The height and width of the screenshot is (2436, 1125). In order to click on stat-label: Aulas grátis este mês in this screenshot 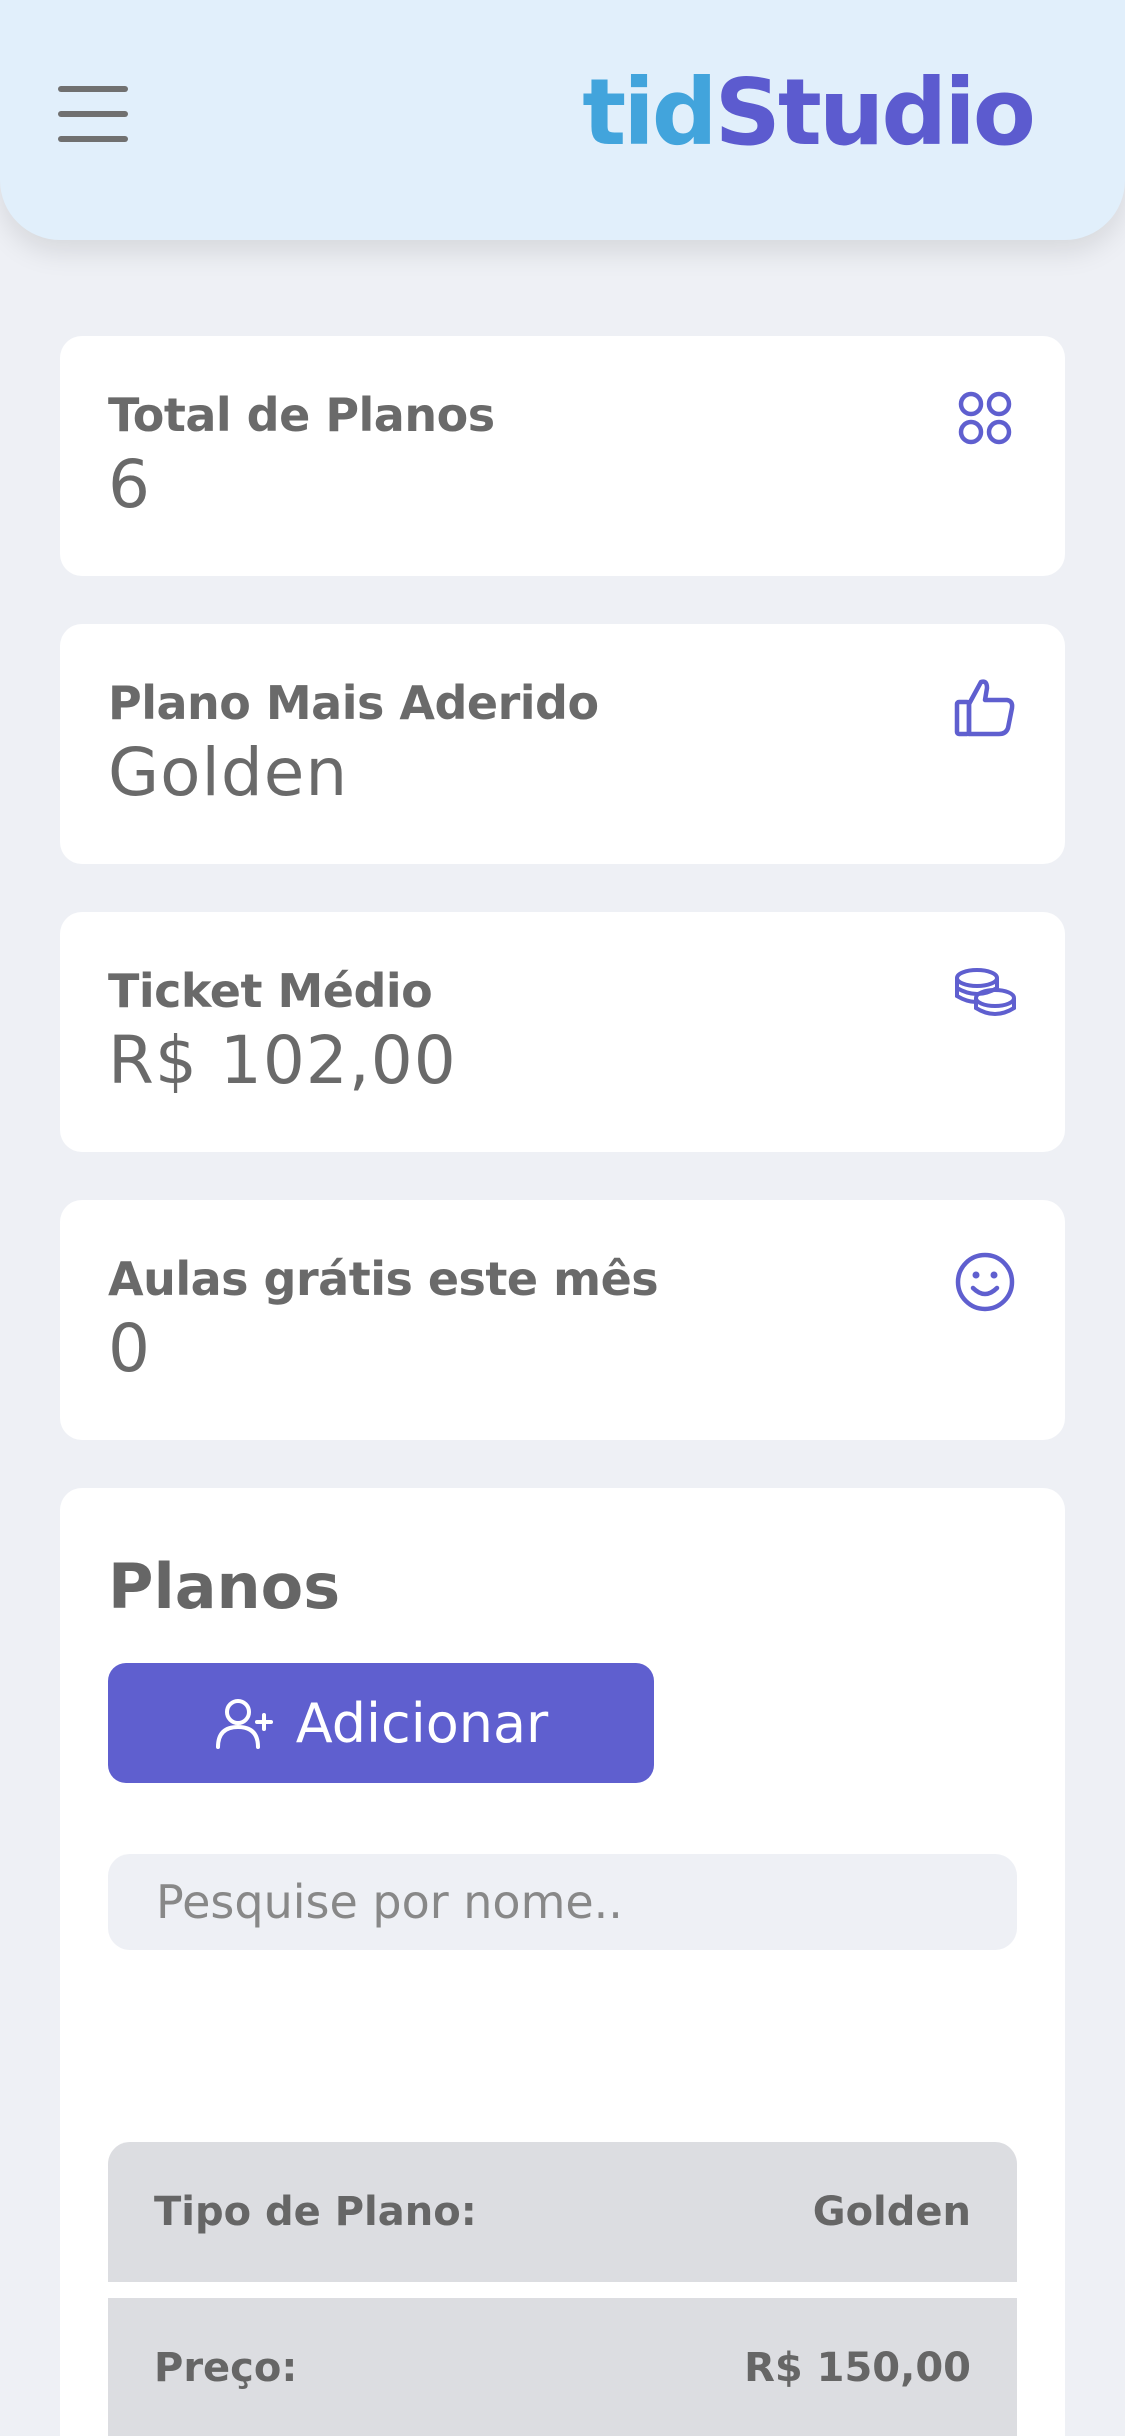, I will do `click(383, 1279)`.